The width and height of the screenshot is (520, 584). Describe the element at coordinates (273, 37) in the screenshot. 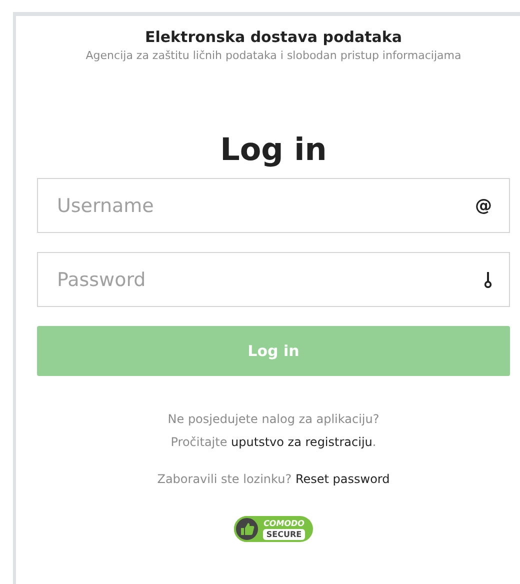

I see `app-title: Elektronska dostava podataka` at that location.